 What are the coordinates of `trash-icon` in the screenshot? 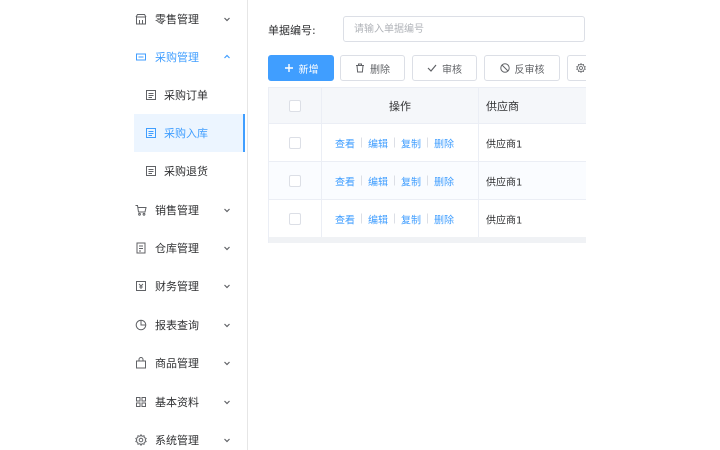 It's located at (360, 68).